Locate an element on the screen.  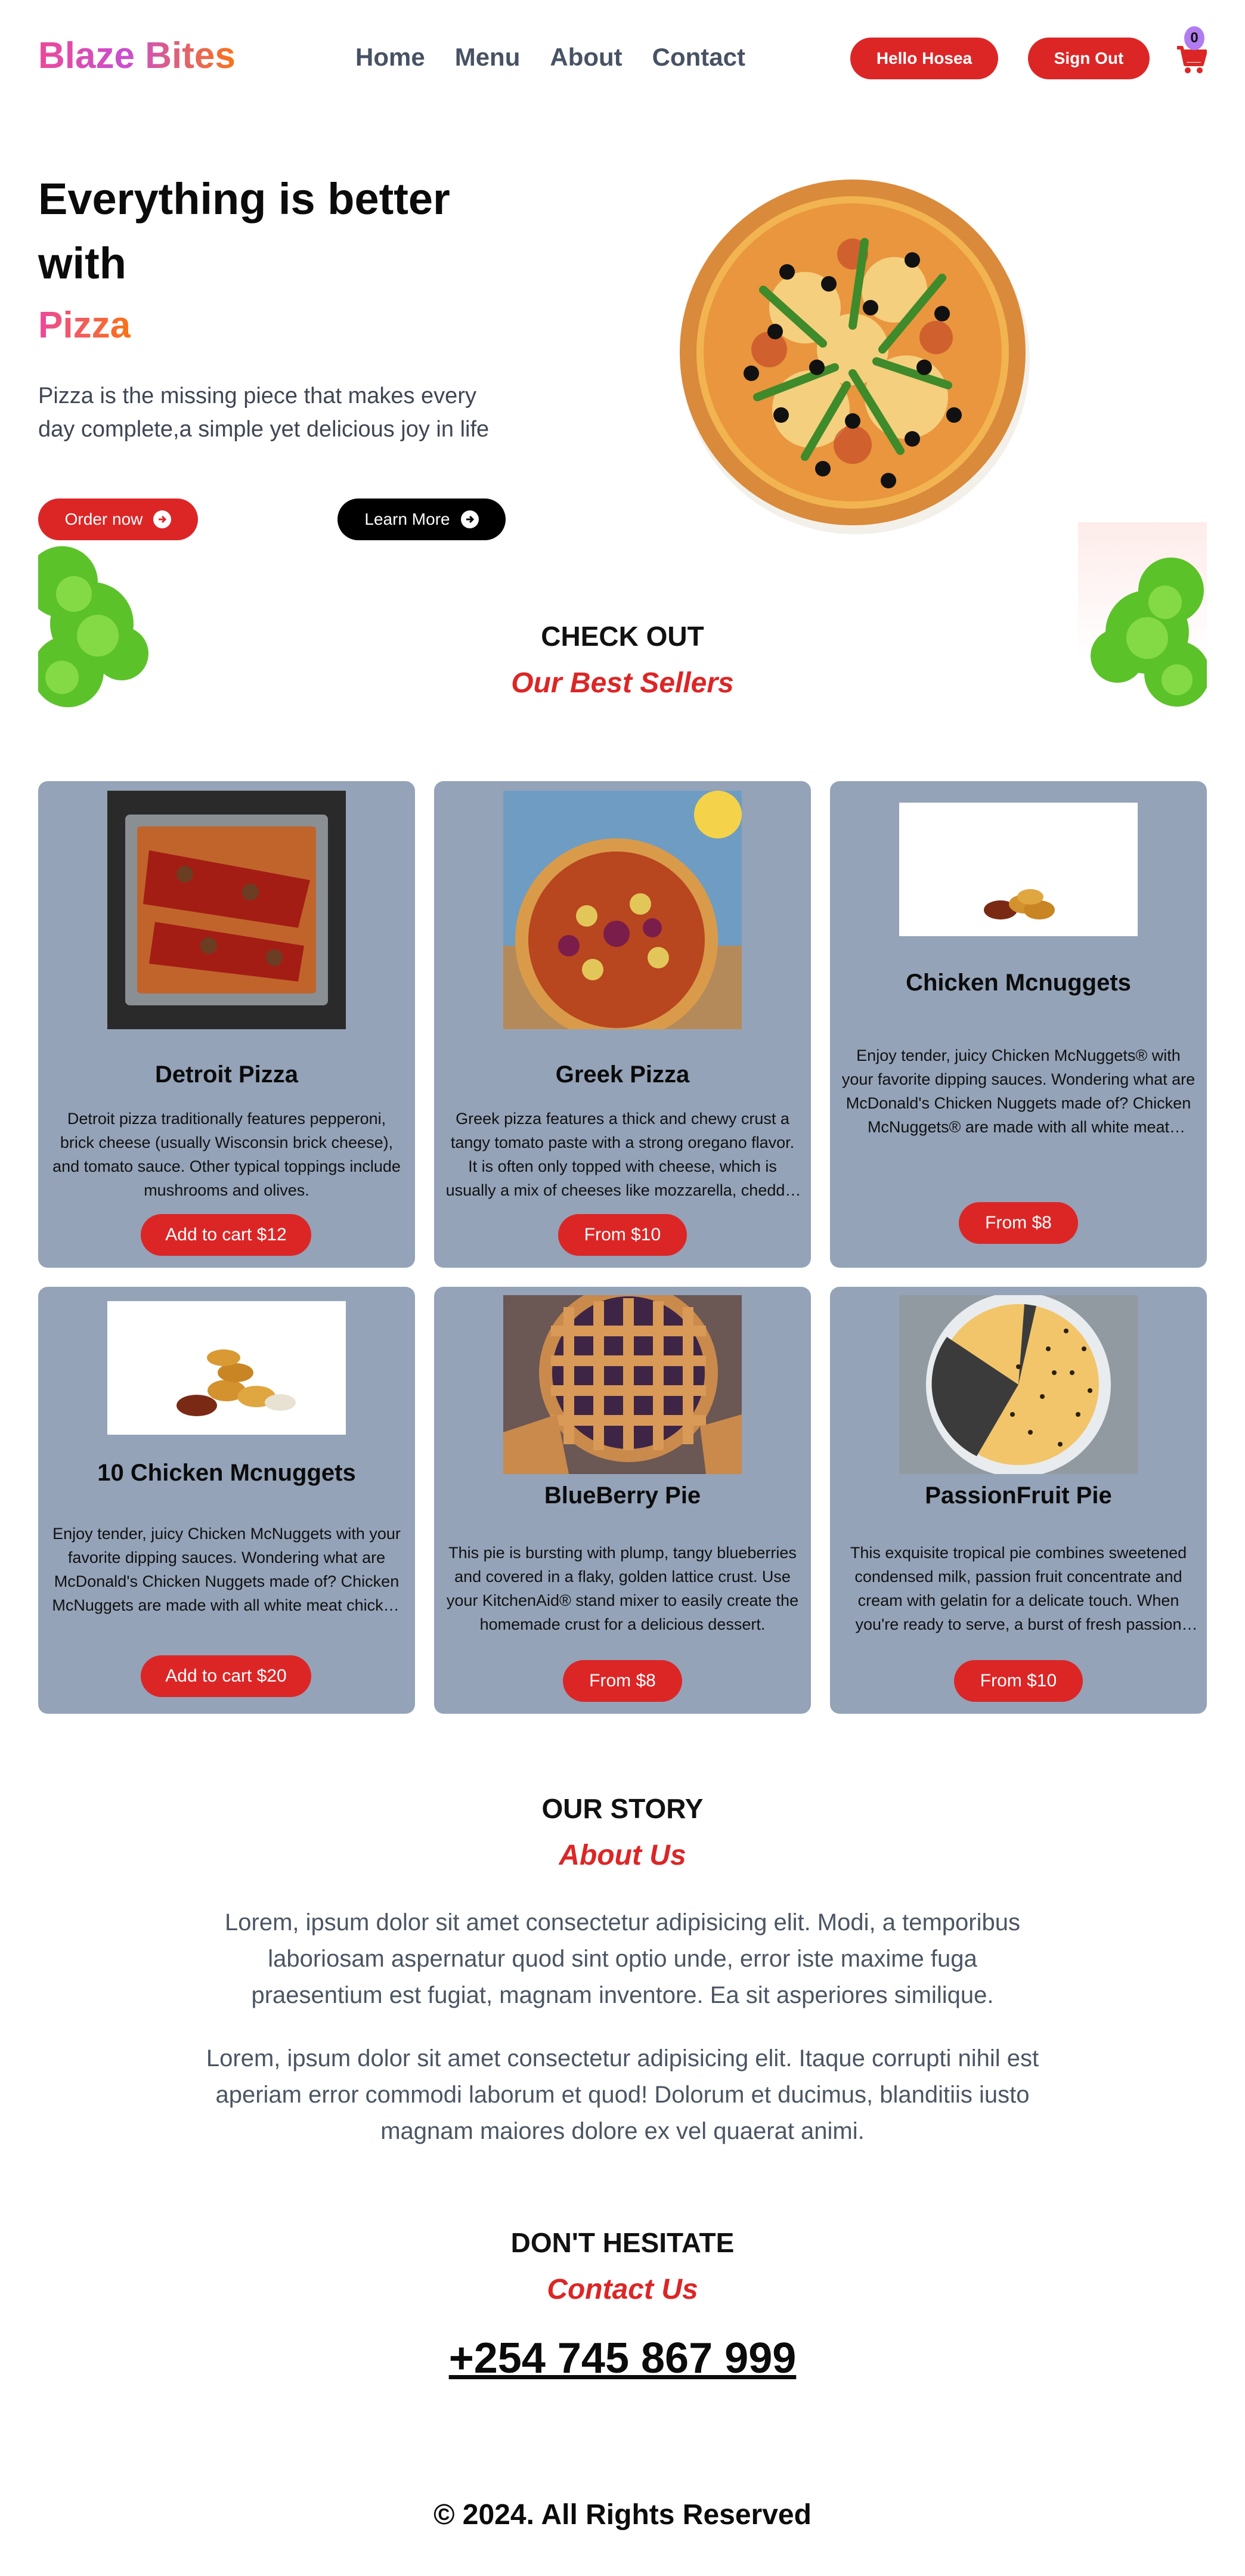
product-title: 10 Chicken Mcnuggets is located at coordinates (226, 1473).